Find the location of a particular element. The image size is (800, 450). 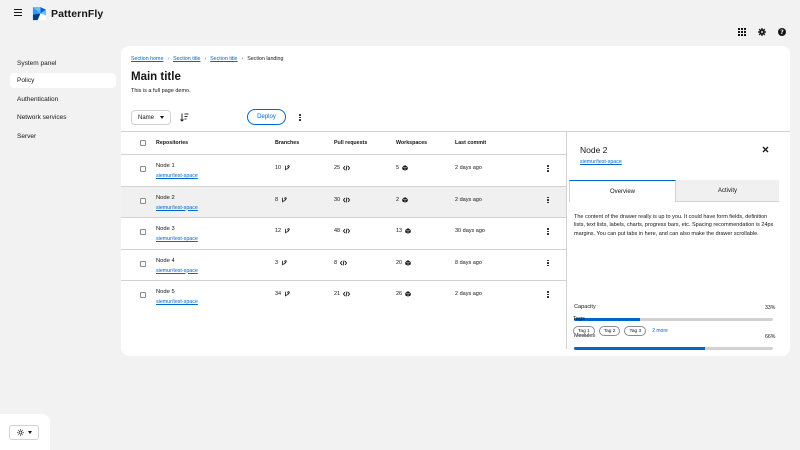

tag-label: Tag 1 is located at coordinates (584, 331).